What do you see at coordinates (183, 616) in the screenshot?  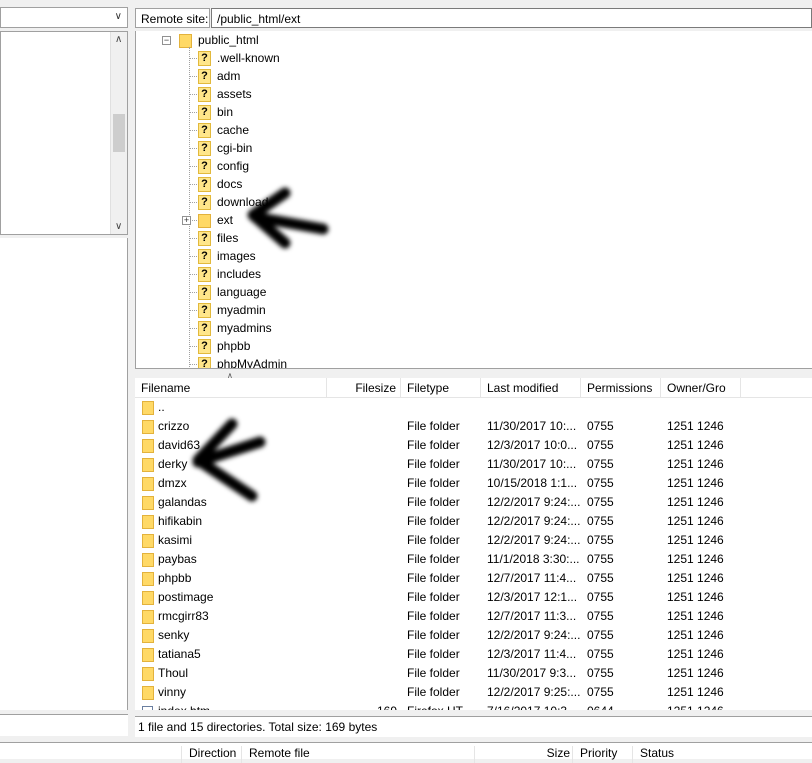 I see `cell-filename: rmcgirr83` at bounding box center [183, 616].